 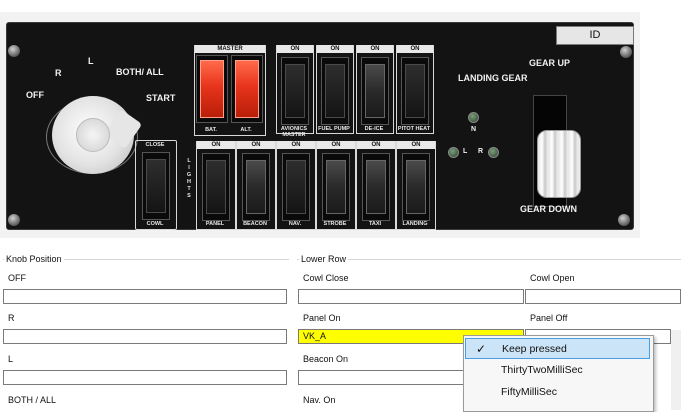 What do you see at coordinates (534, 349) in the screenshot?
I see `dropdown-option-label: Keep pressed` at bounding box center [534, 349].